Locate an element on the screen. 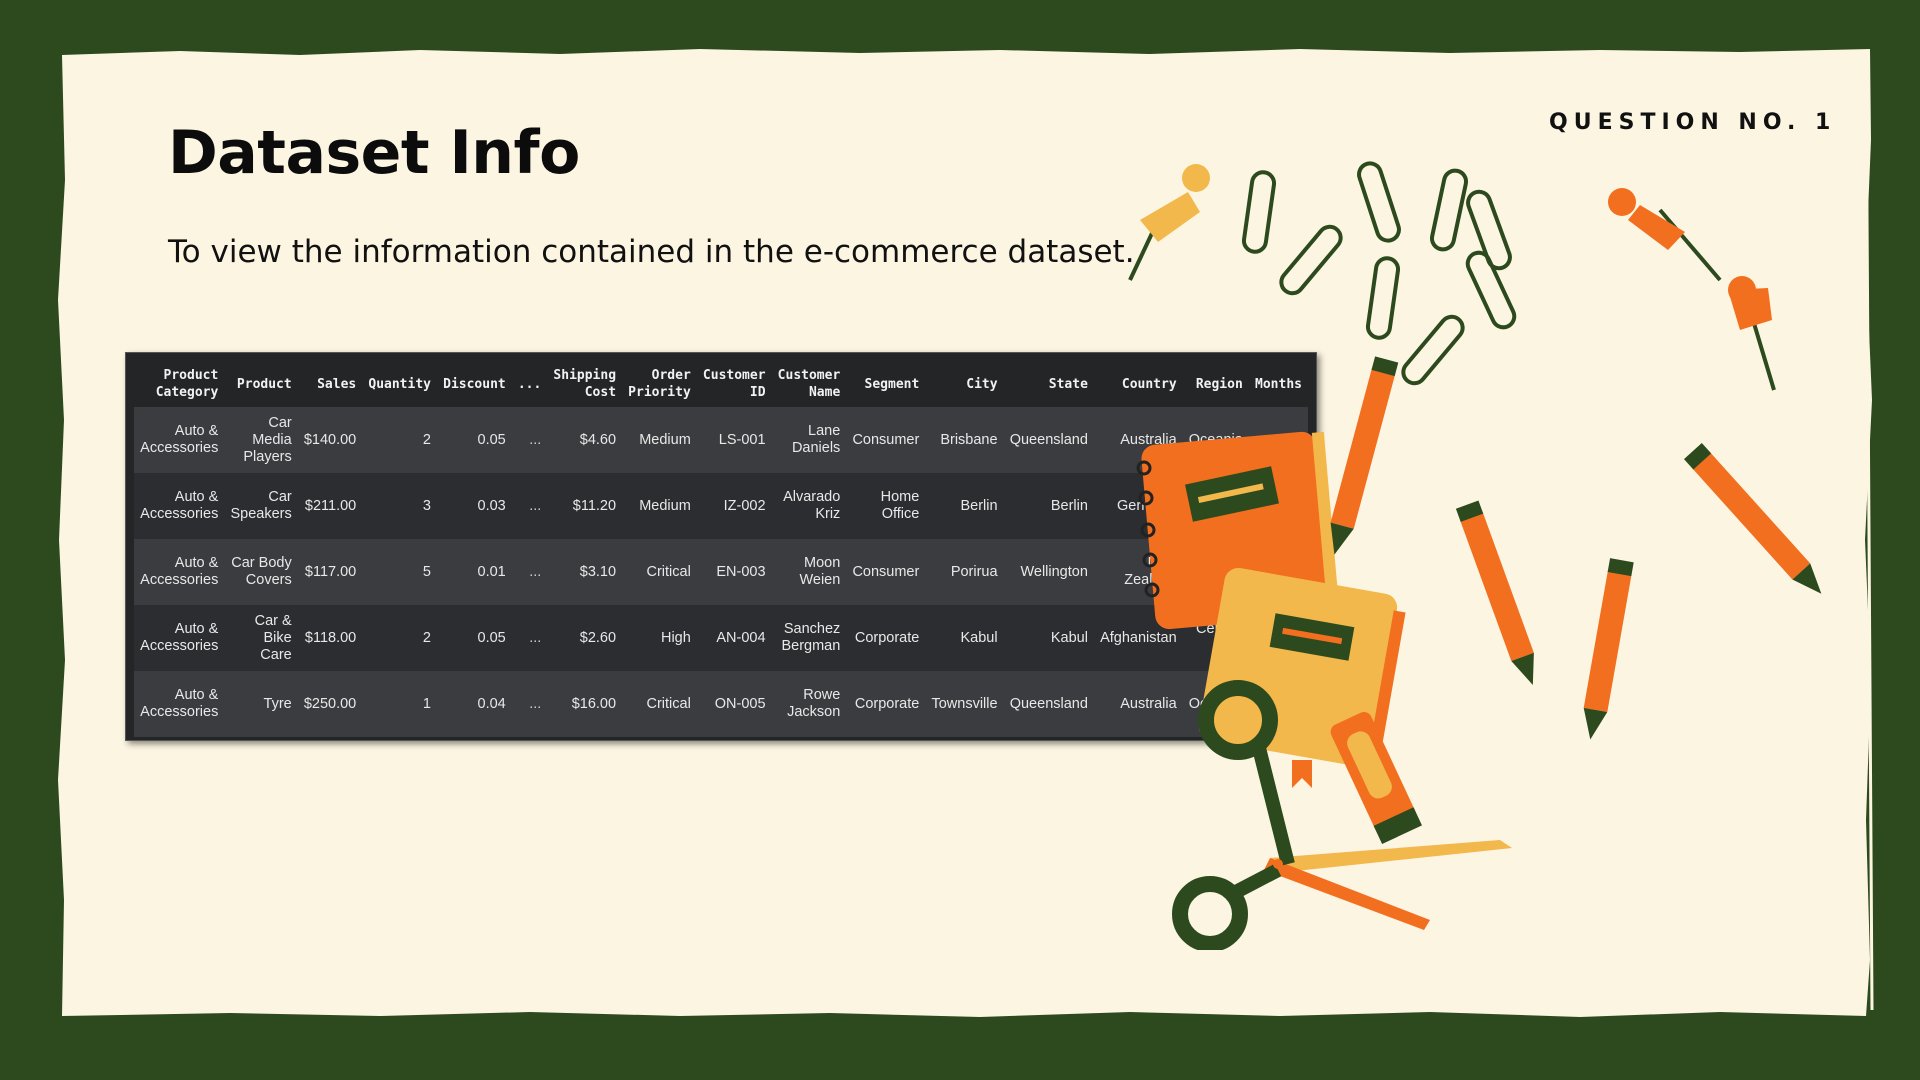 This screenshot has width=1920, height=1080. table-cell: Lane Daniels is located at coordinates (816, 439).